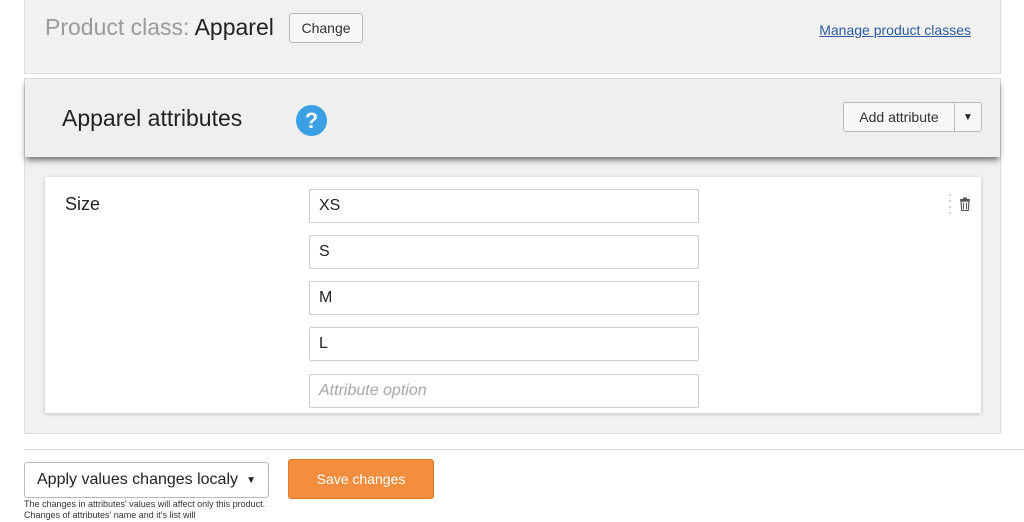  I want to click on change-class-button: Change, so click(326, 28).